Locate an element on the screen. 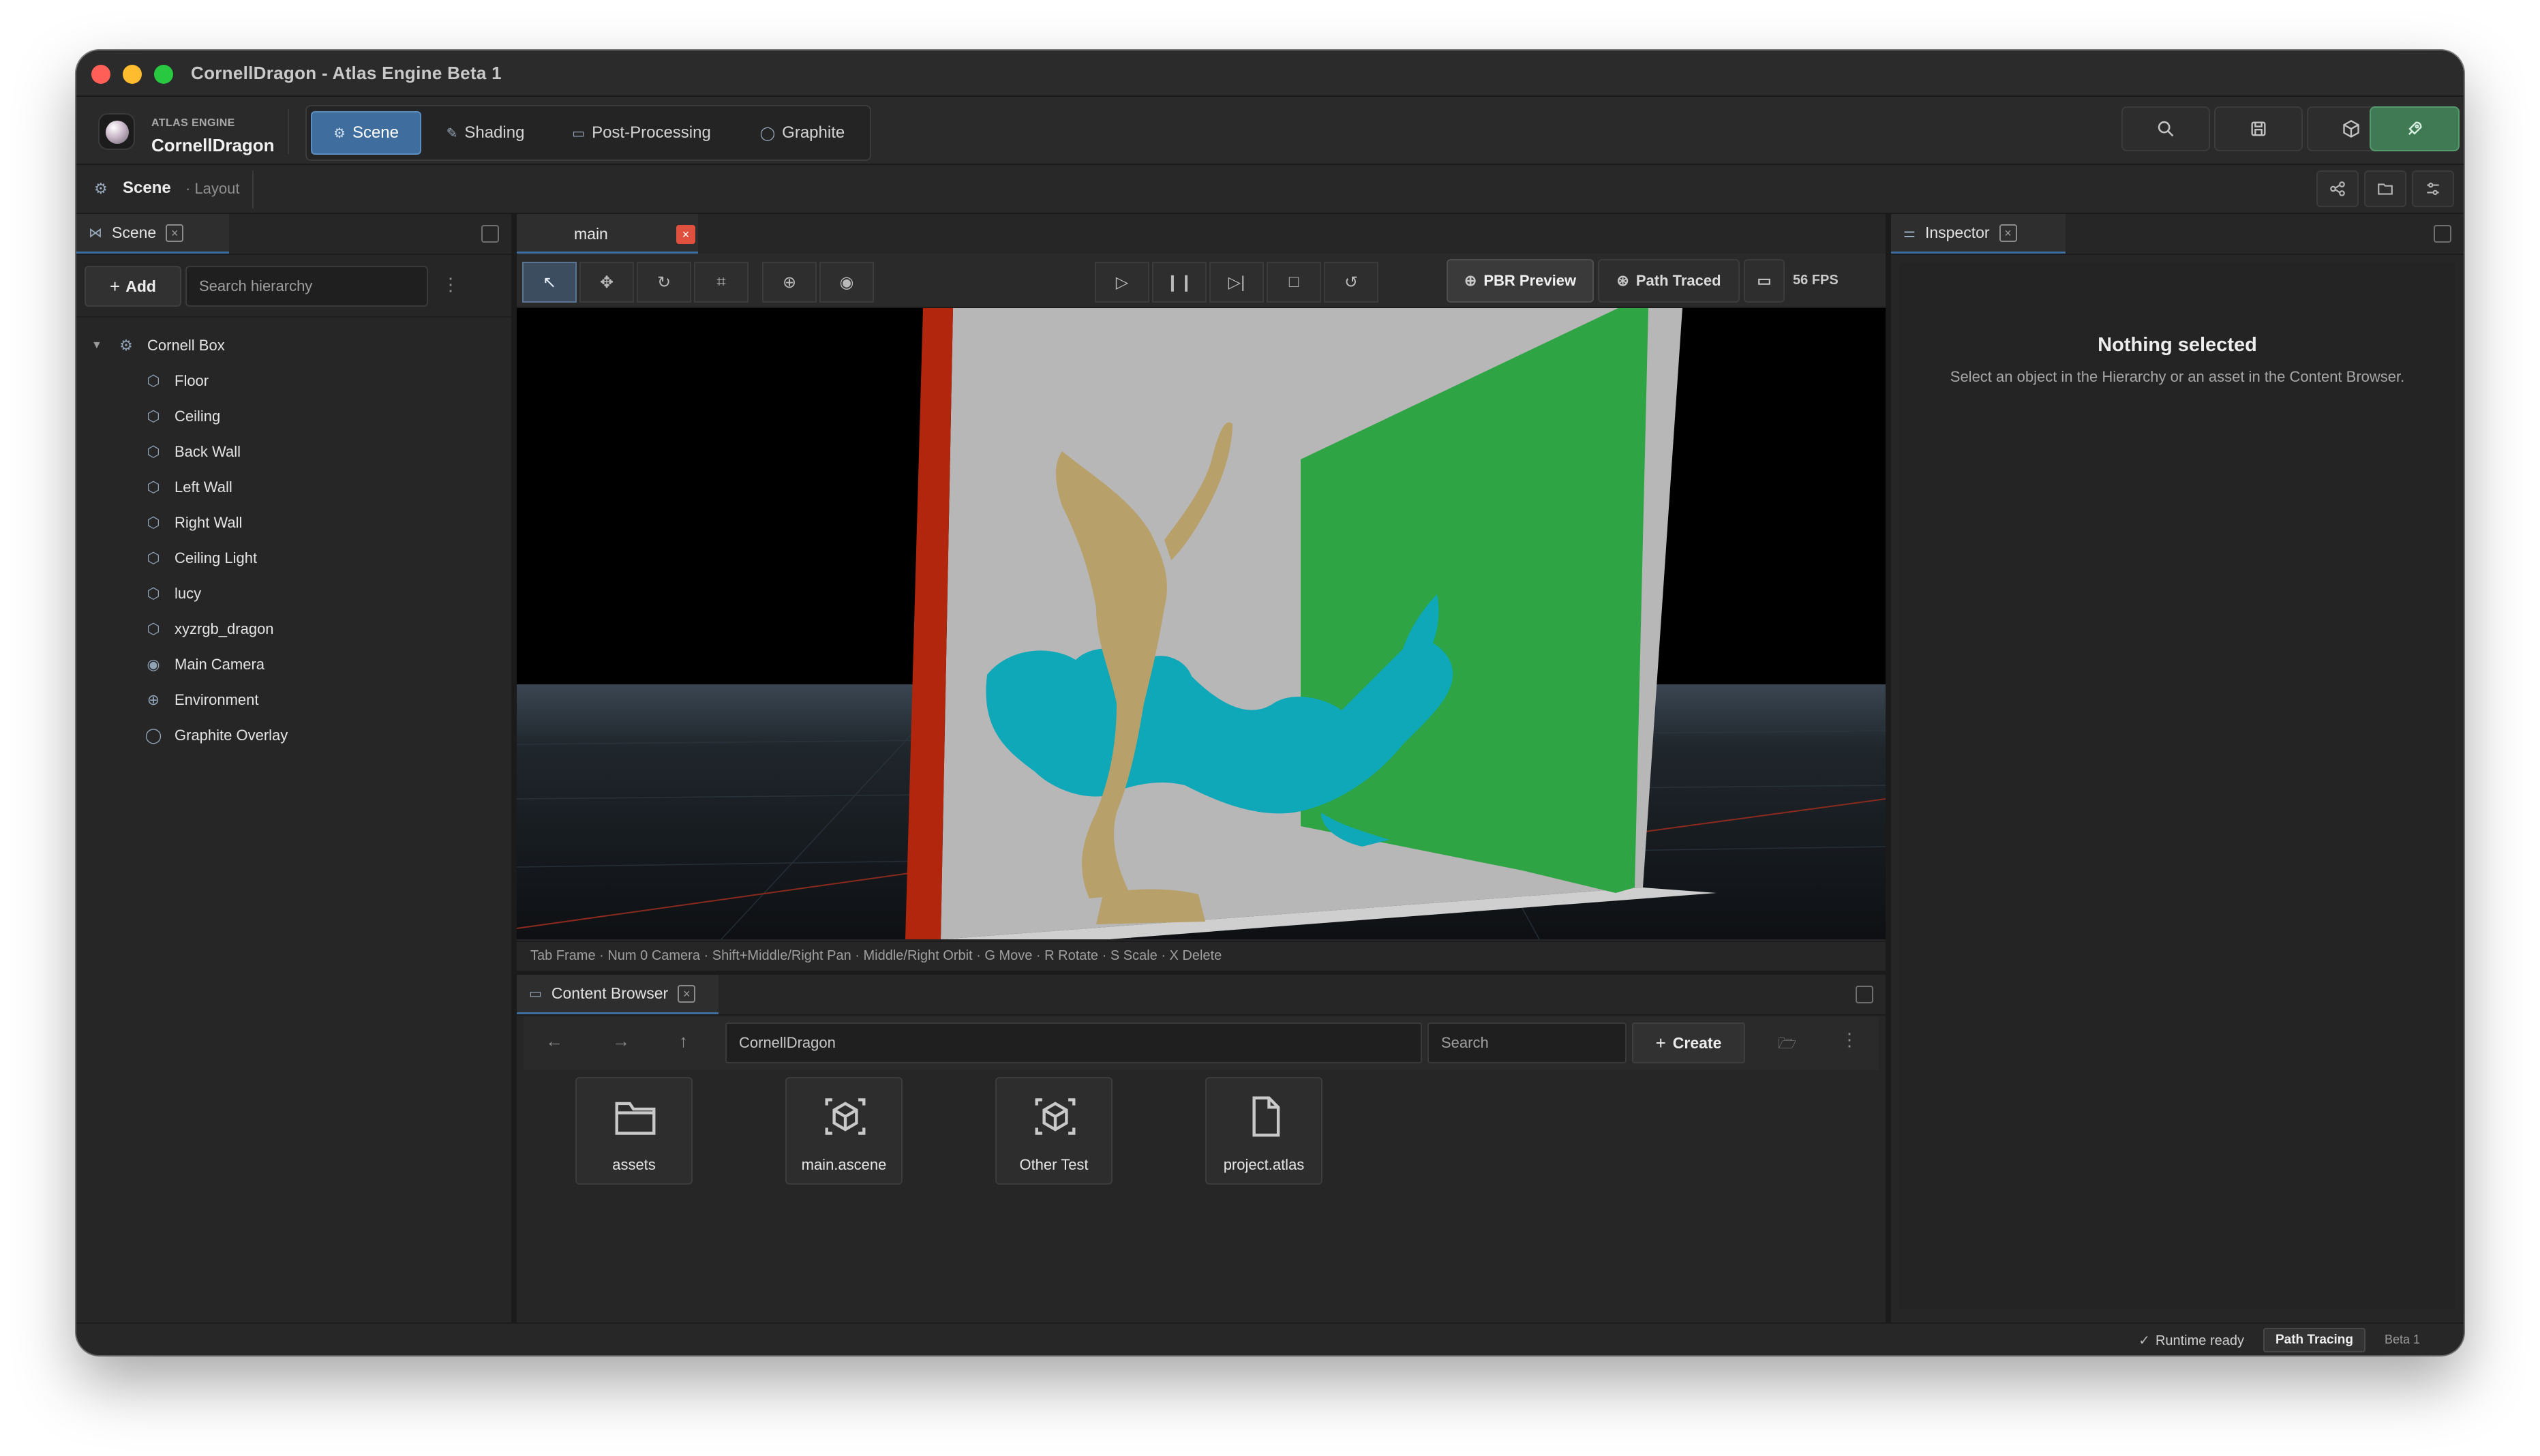 This screenshot has height=1456, width=2540. search-button is located at coordinates (2165, 128).